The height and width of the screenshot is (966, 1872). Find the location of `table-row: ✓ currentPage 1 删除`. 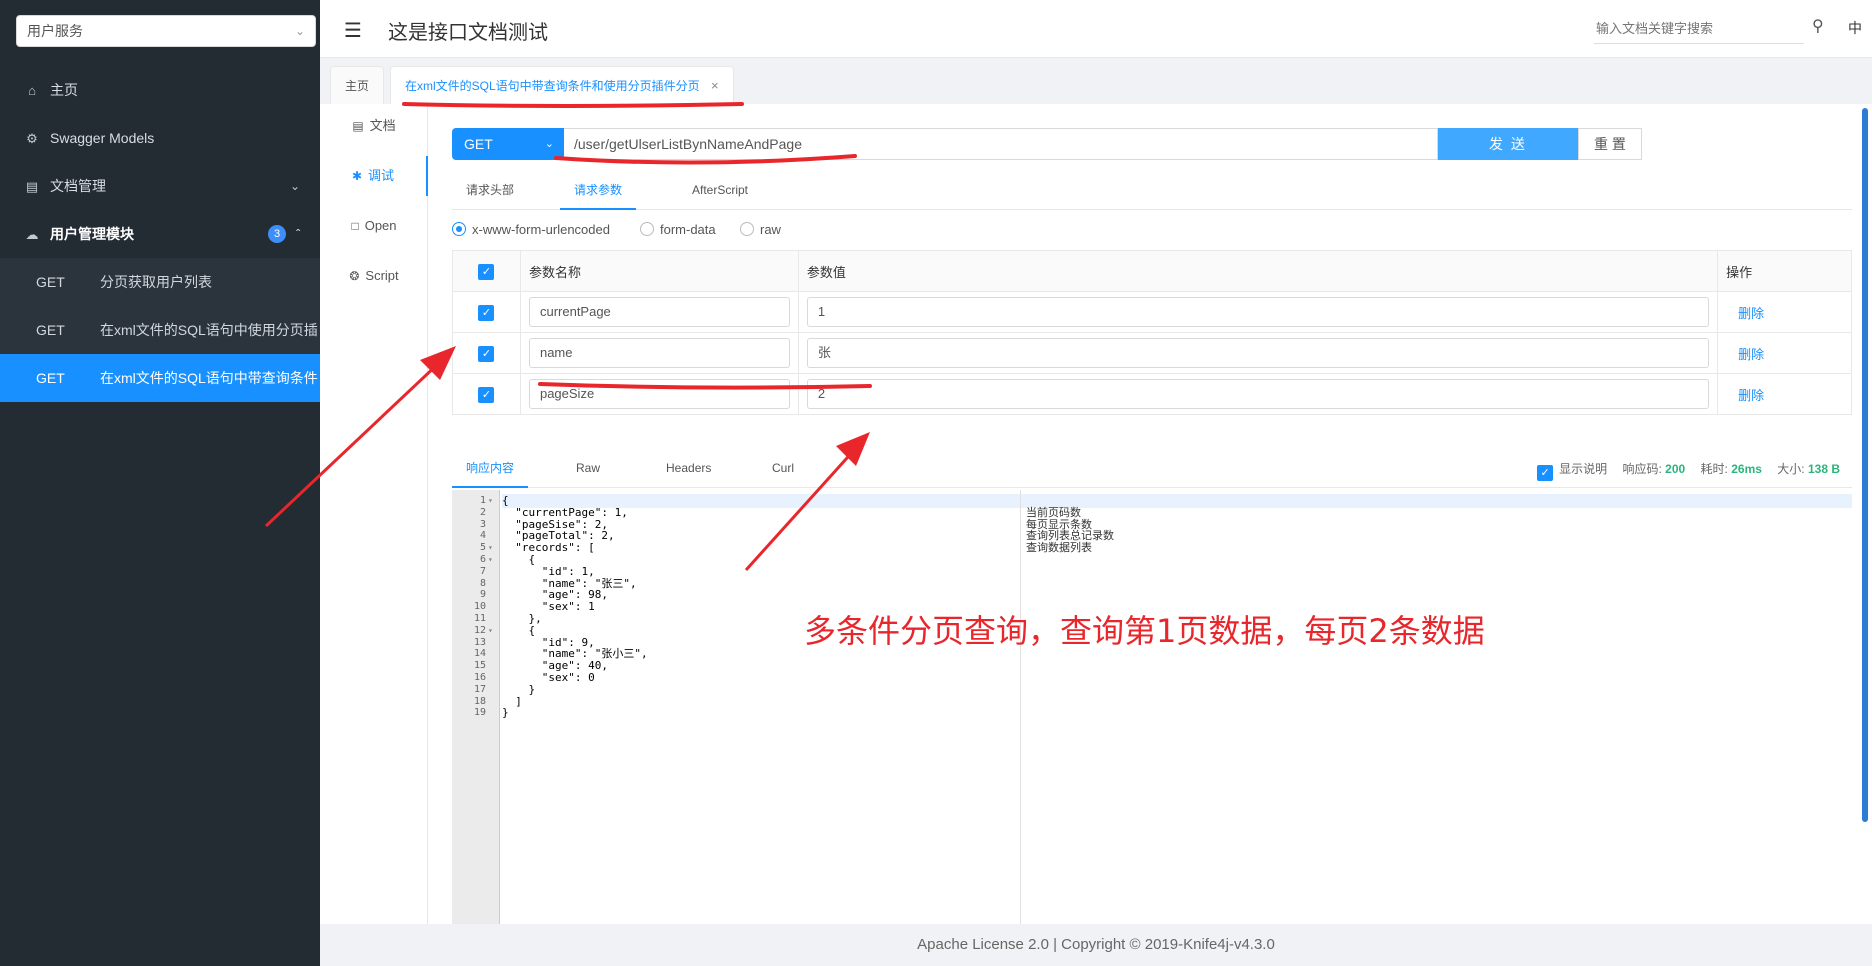

table-row: ✓ currentPage 1 删除 is located at coordinates (1152, 312).